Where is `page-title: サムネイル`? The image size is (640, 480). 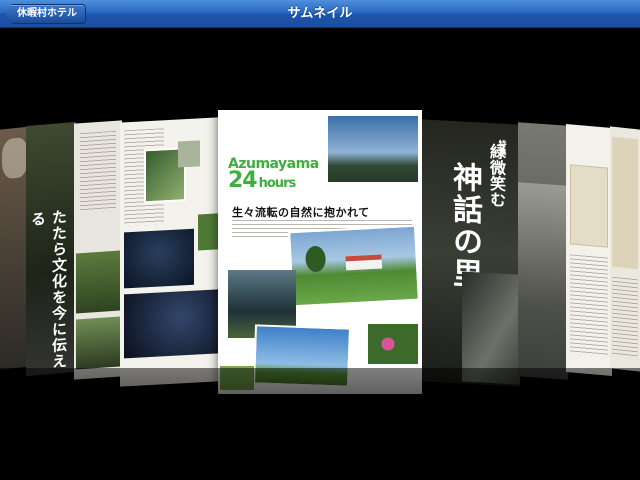
page-title: サムネイル is located at coordinates (320, 13).